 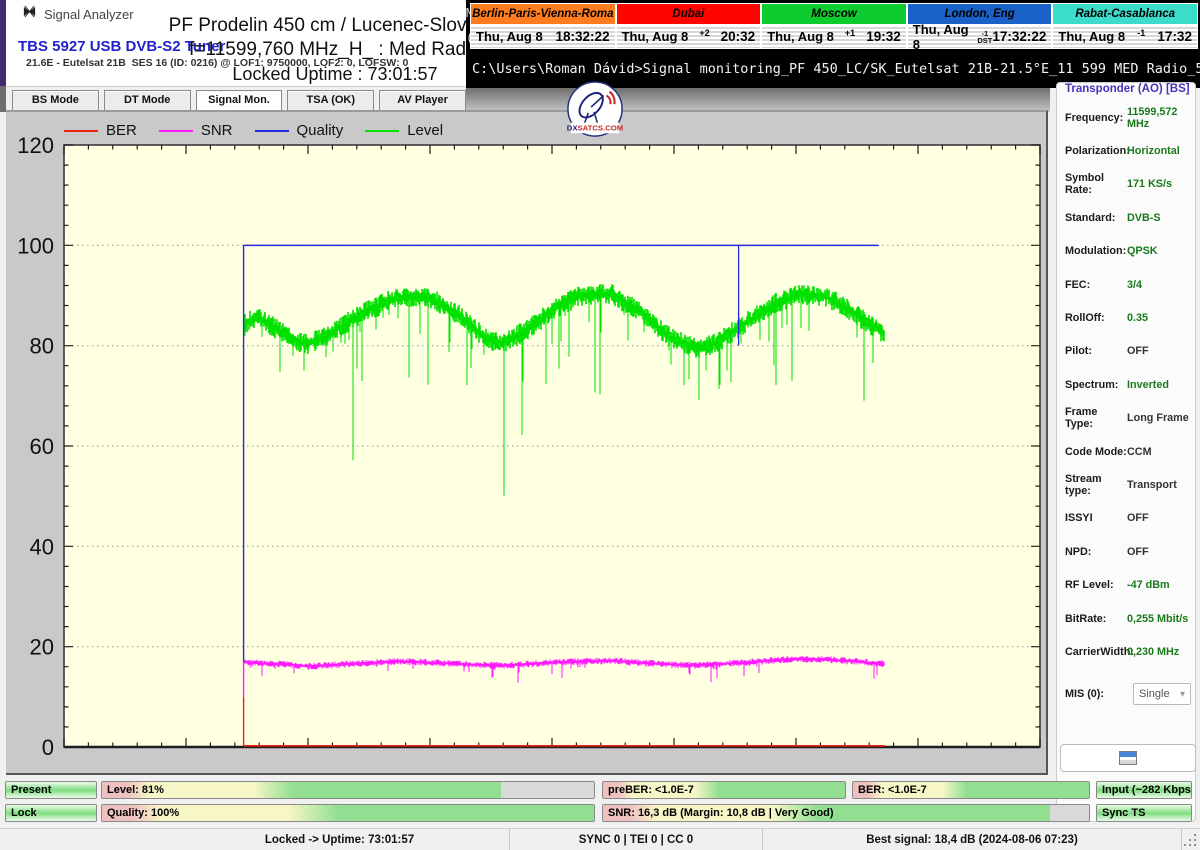 What do you see at coordinates (850, 32) in the screenshot?
I see `clock-offset: +1` at bounding box center [850, 32].